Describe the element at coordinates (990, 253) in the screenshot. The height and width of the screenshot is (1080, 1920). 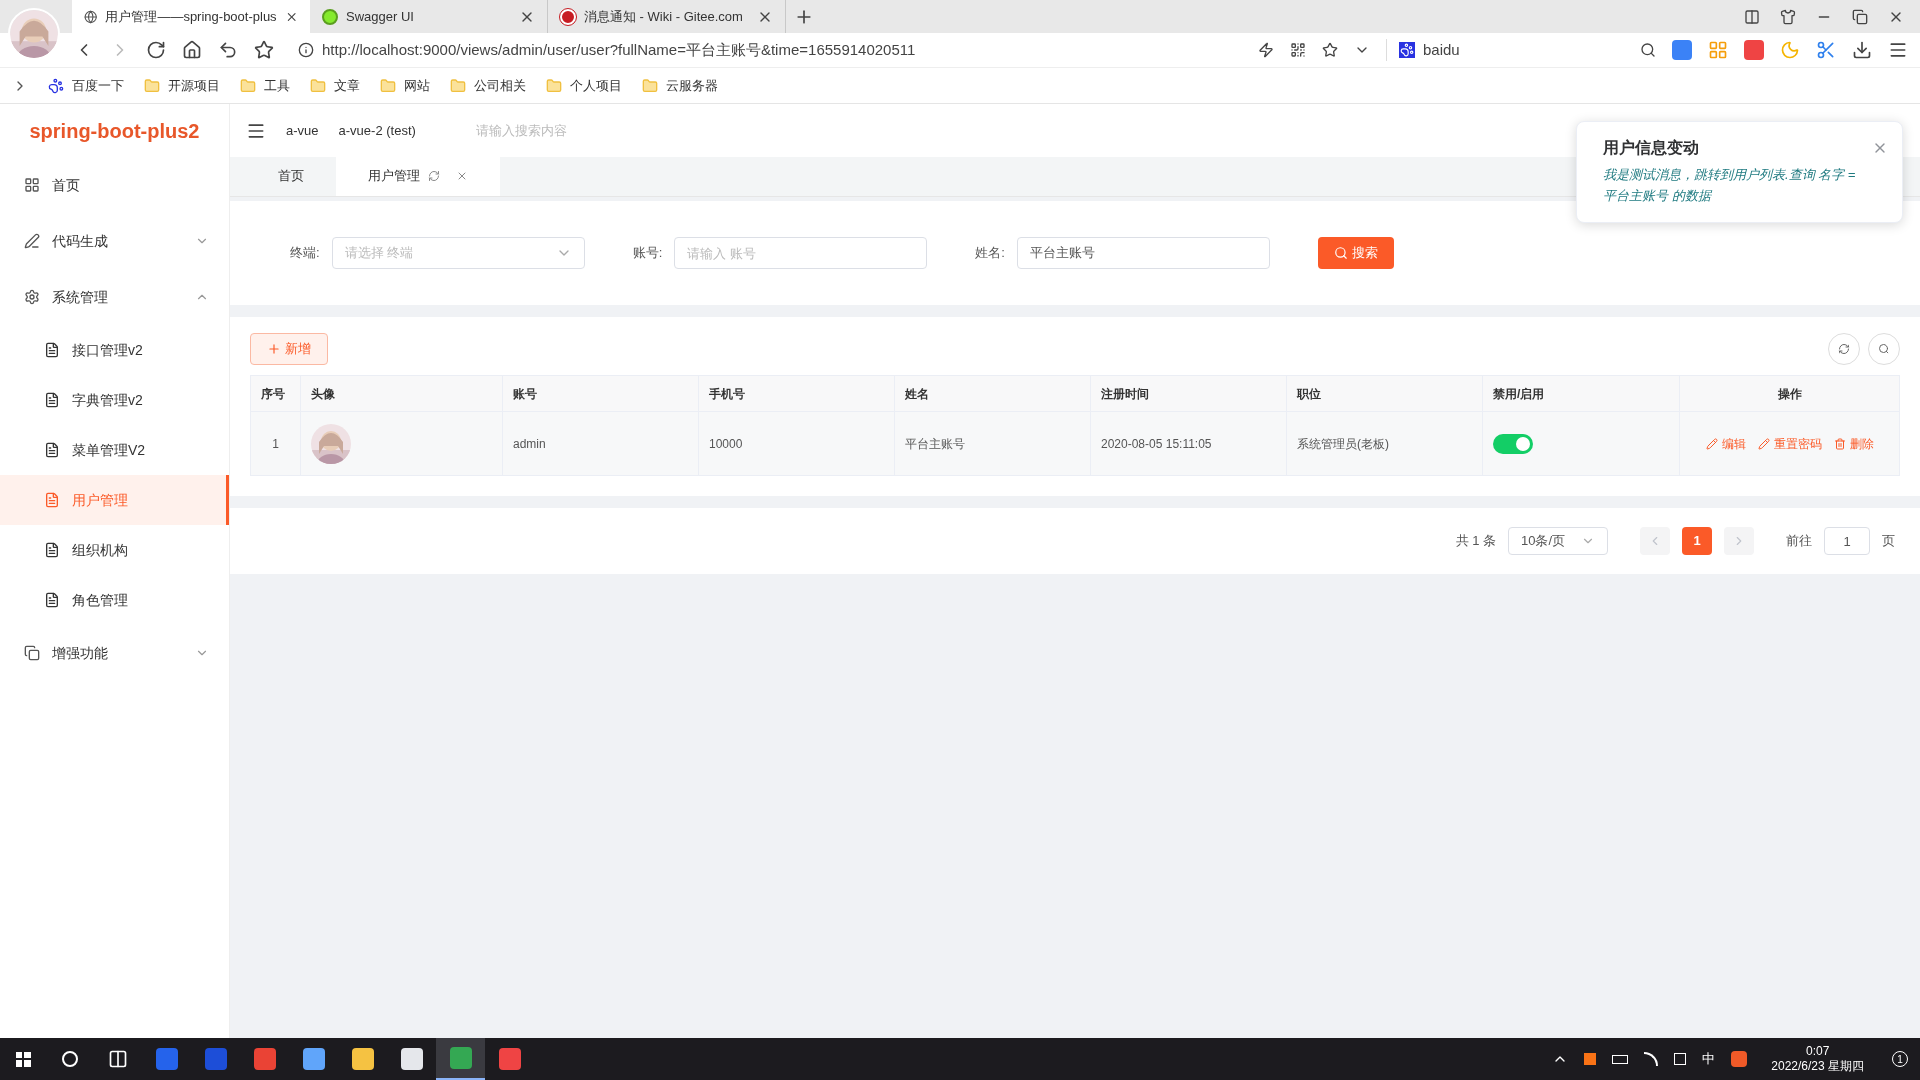
I see `filter-label: 姓名:` at that location.